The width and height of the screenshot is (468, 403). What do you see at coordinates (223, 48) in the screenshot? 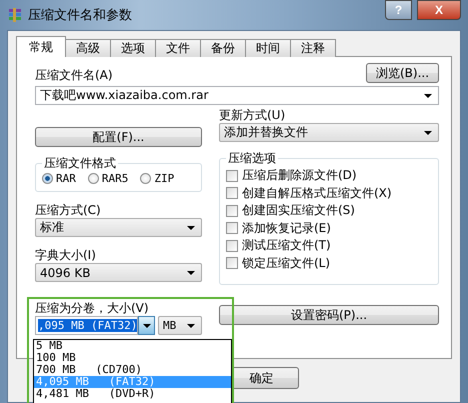
I see `tab: 备份` at bounding box center [223, 48].